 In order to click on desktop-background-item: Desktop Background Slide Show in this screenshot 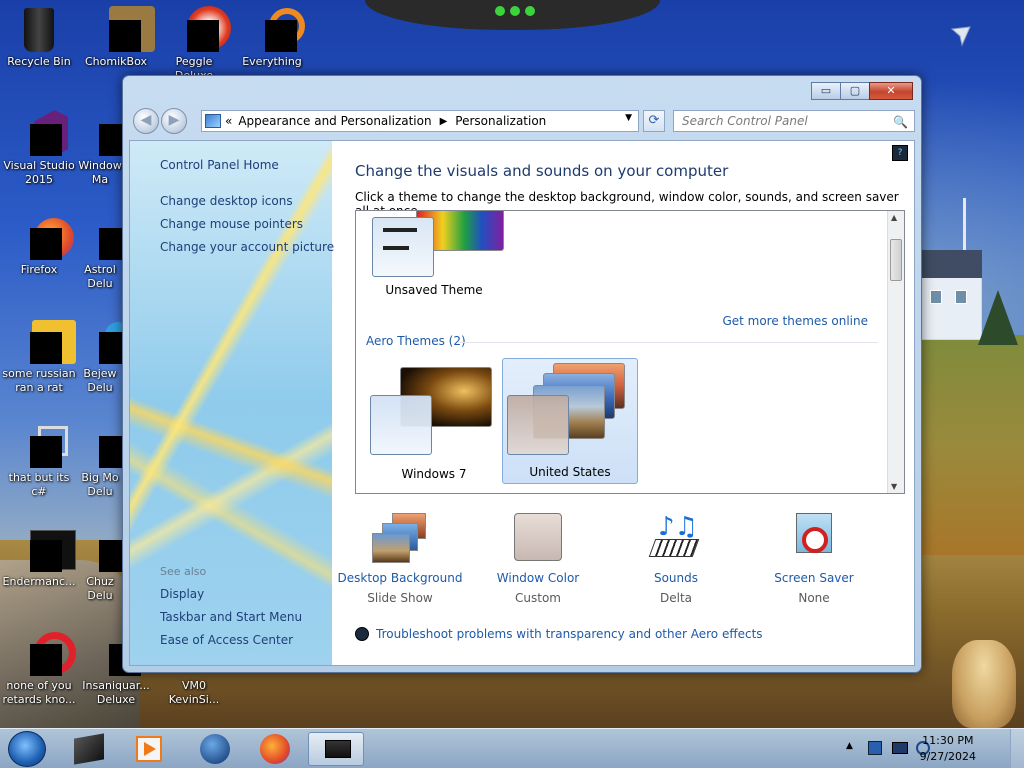, I will do `click(400, 559)`.